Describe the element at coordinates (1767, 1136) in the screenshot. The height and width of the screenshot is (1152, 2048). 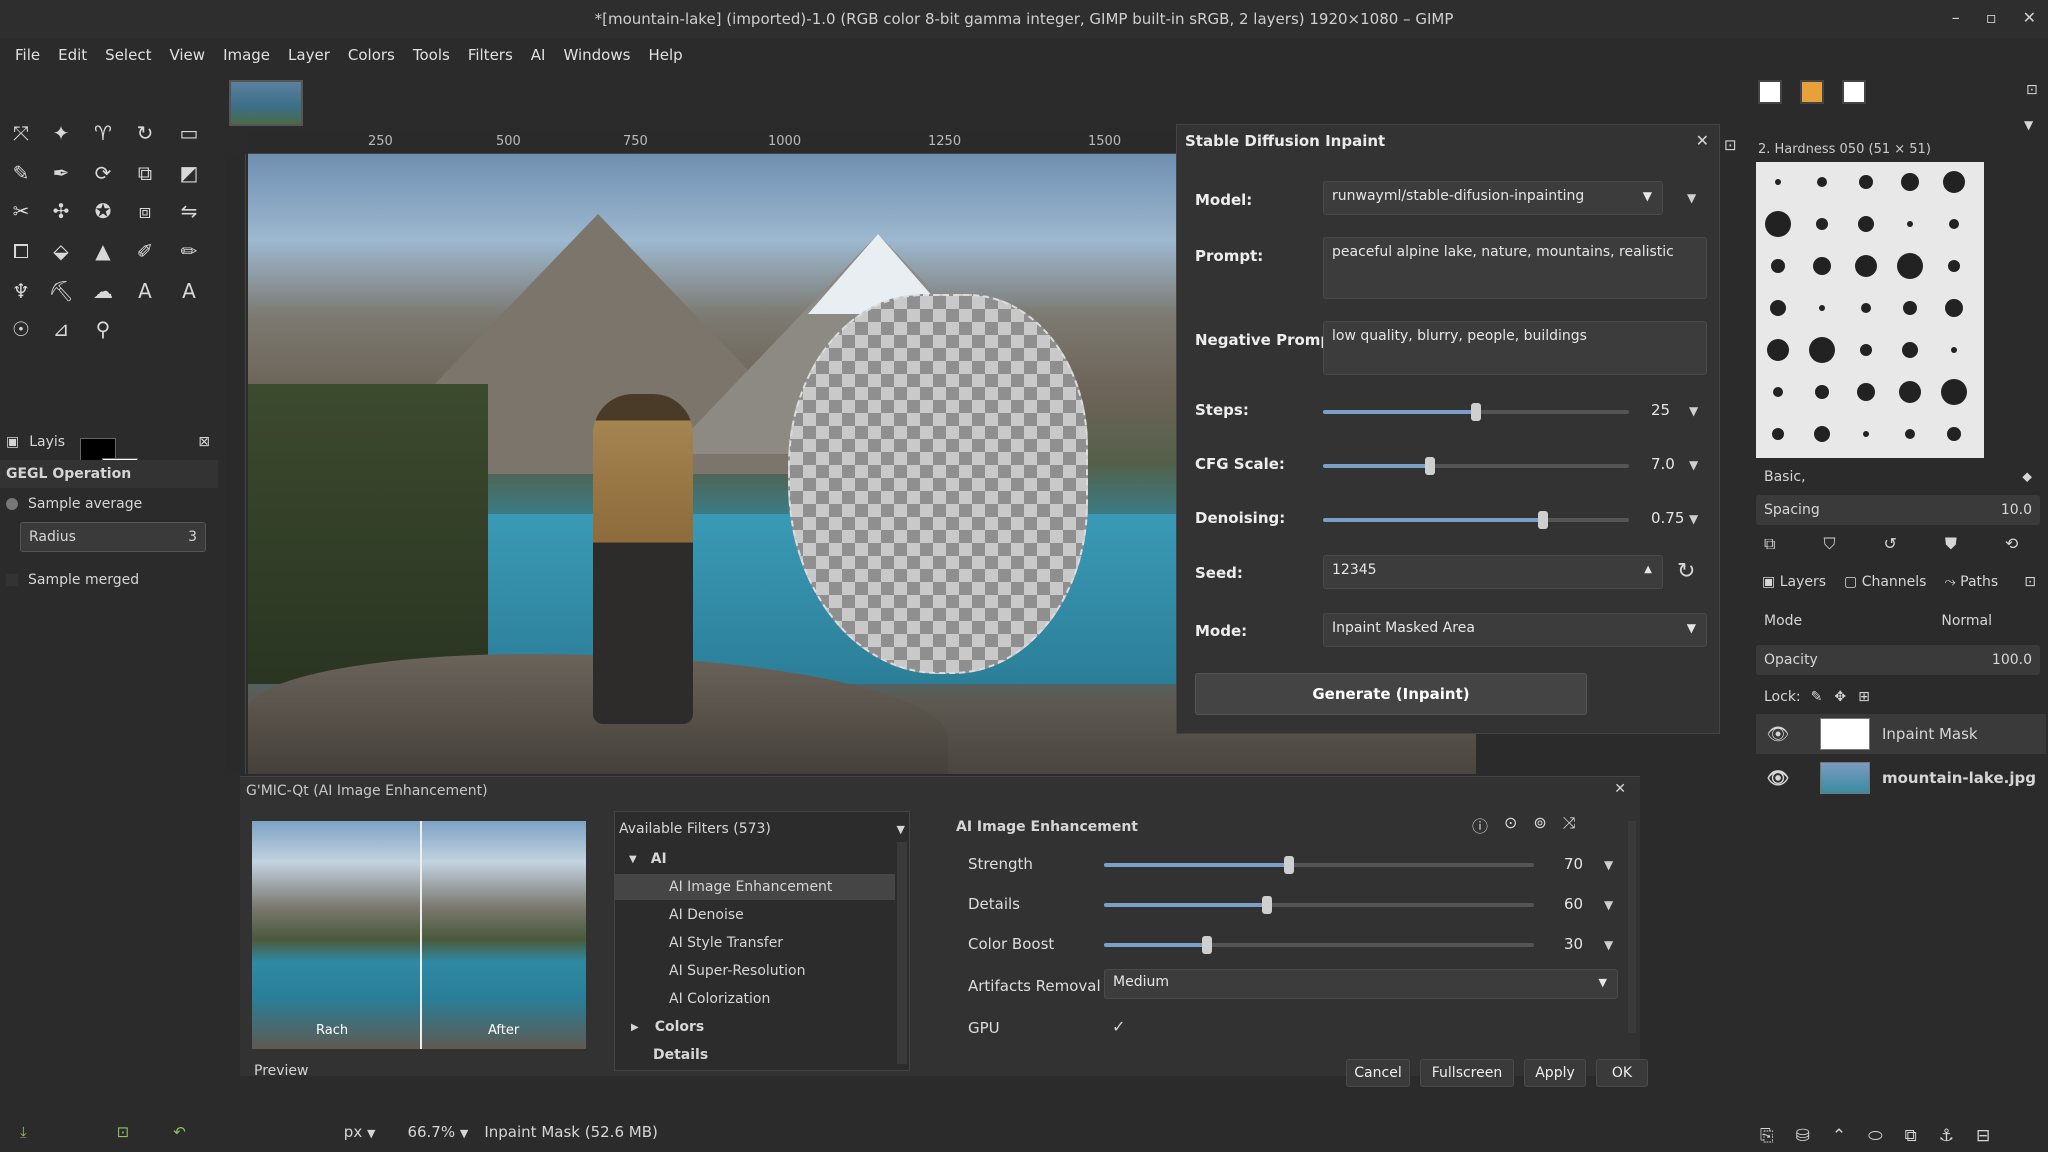
I see `new-layer-icon: ⎘` at that location.